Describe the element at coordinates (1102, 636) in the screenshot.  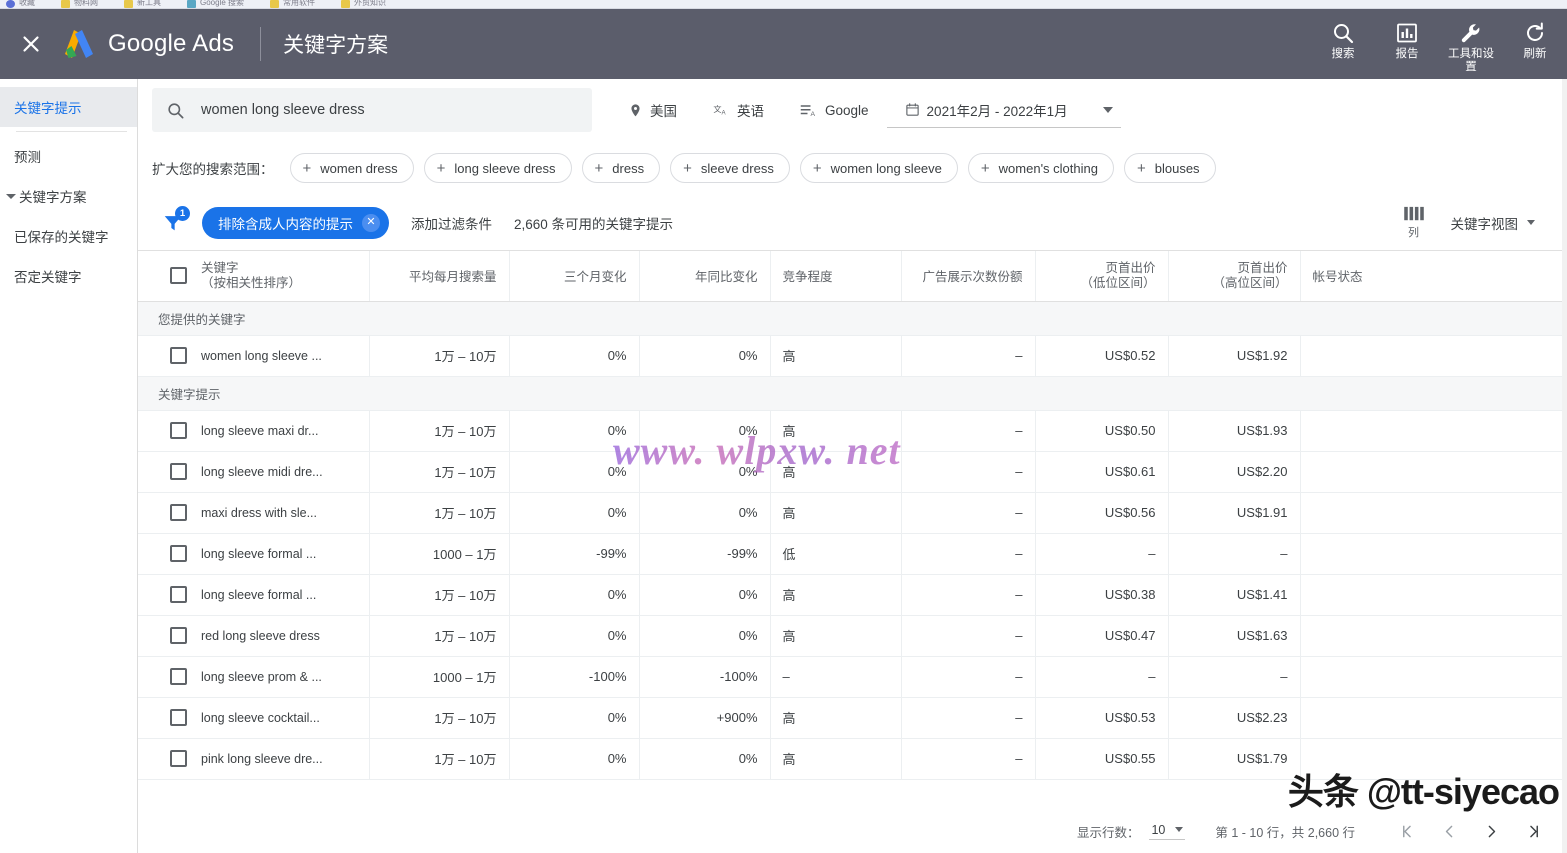
I see `cell-bid-low: US$0.47` at that location.